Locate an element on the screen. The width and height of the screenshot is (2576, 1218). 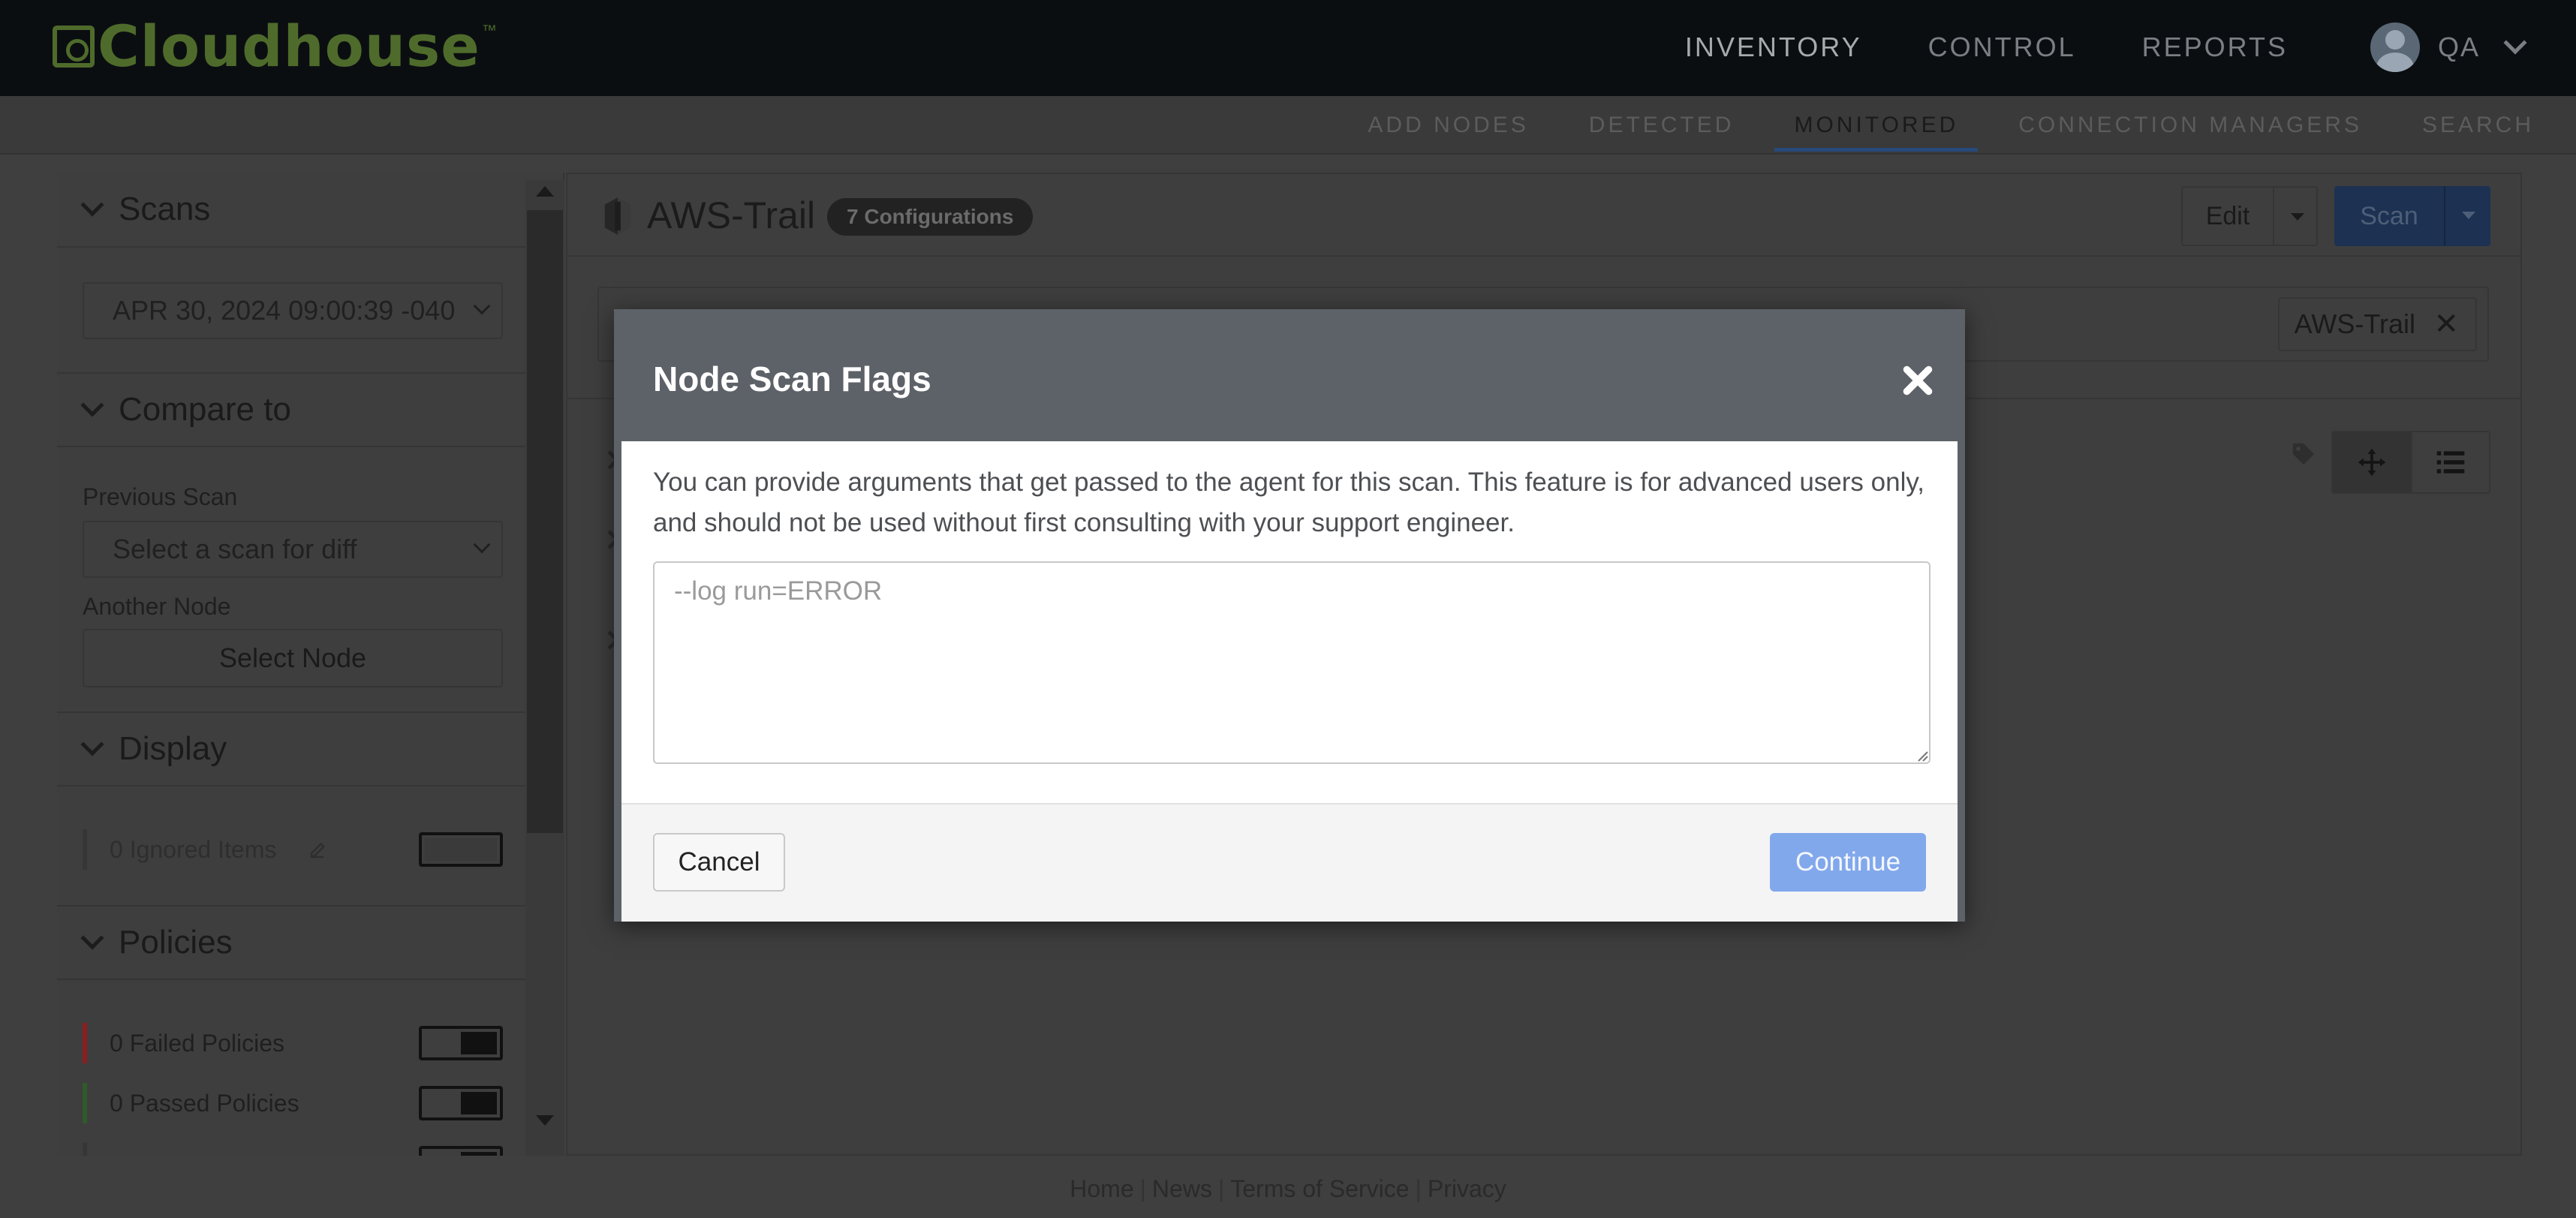
display-title: Display is located at coordinates (173, 748).